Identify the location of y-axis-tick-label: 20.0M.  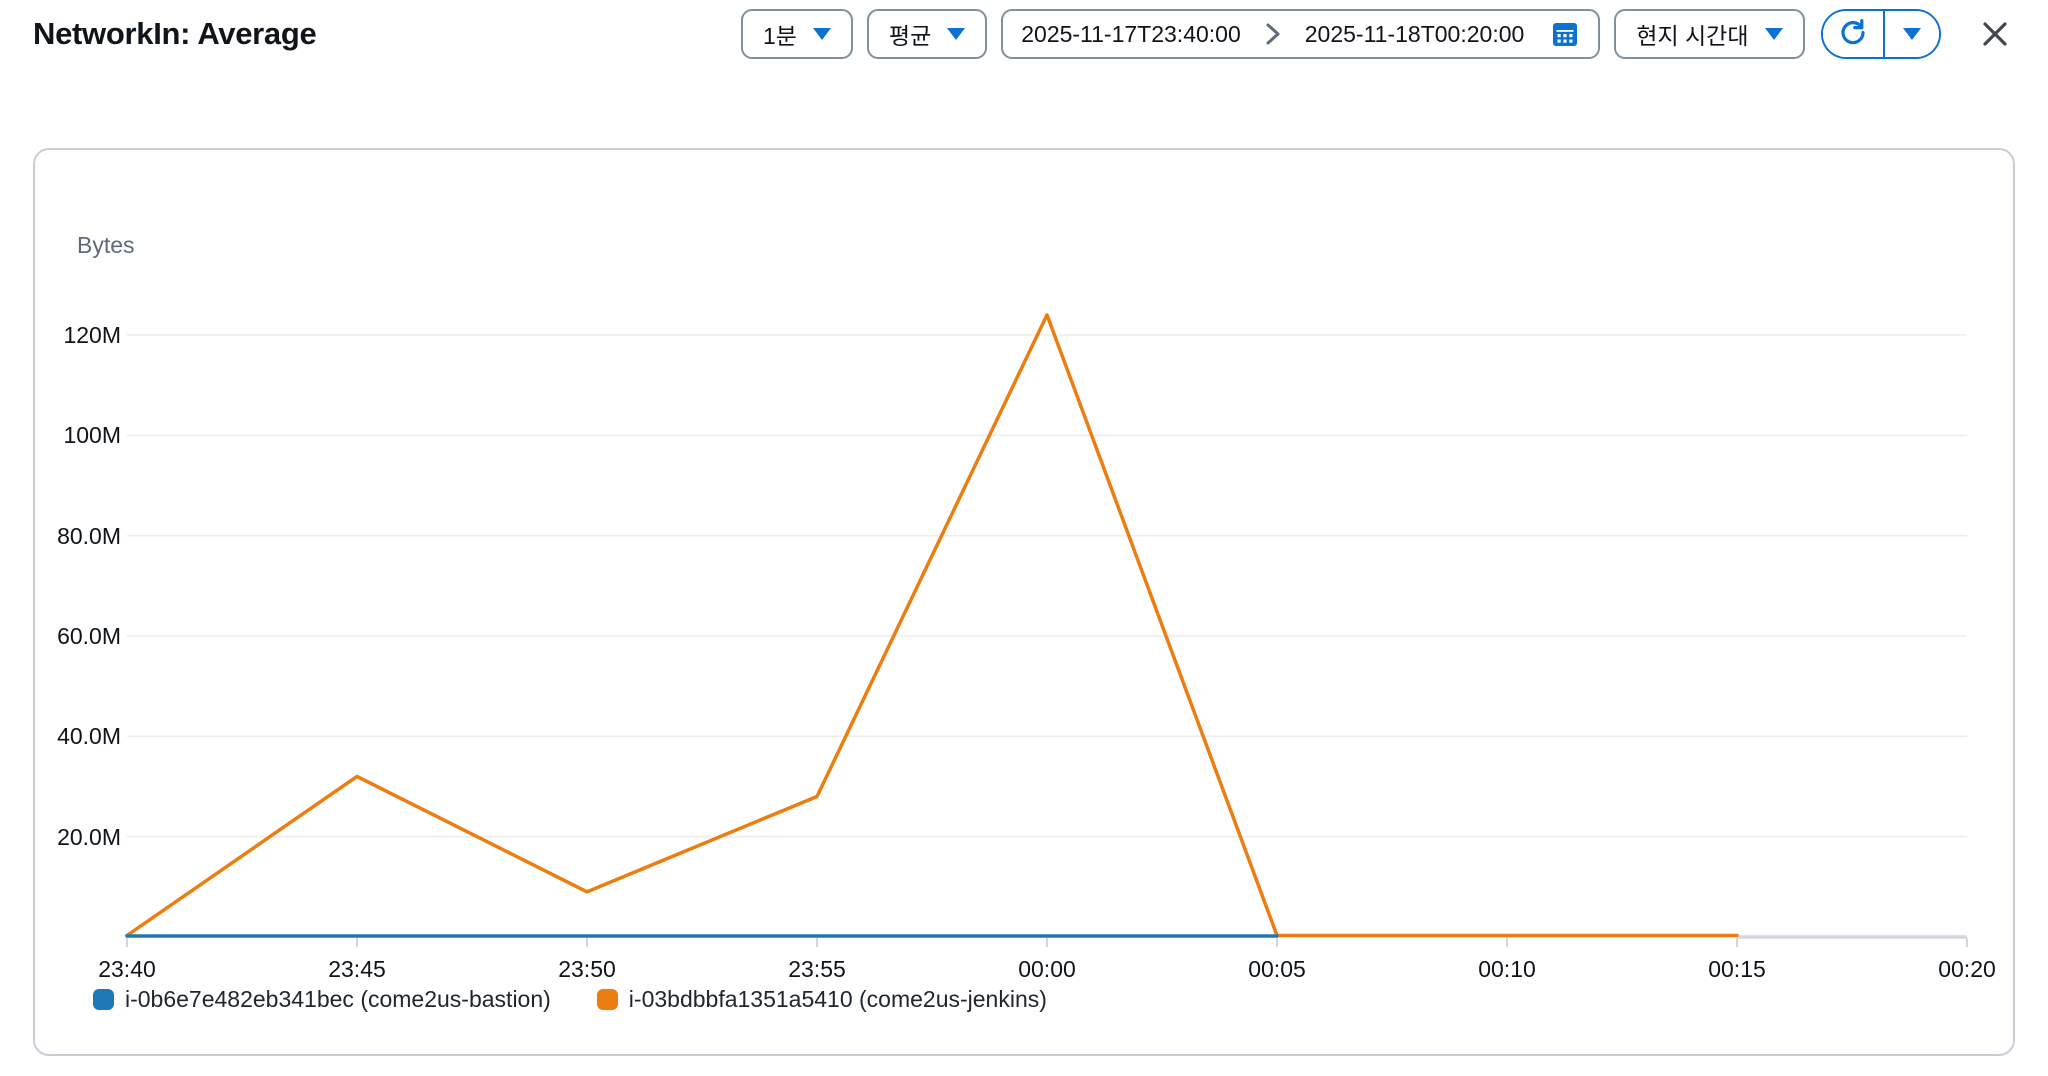
(89, 836).